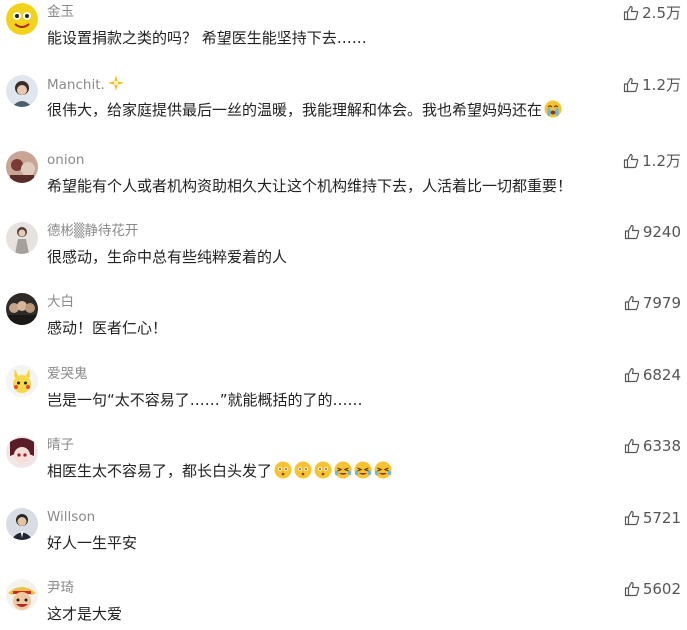 Image resolution: width=687 pixels, height=630 pixels. Describe the element at coordinates (661, 589) in the screenshot. I see `like-count: 5602` at that location.